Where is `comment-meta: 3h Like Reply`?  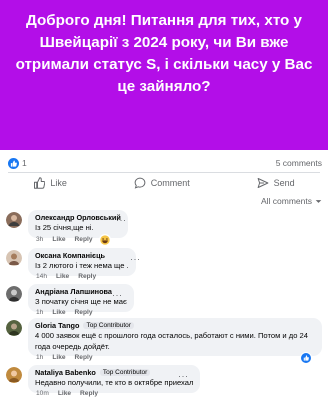
comment-meta: 3h Like Reply is located at coordinates (64, 239).